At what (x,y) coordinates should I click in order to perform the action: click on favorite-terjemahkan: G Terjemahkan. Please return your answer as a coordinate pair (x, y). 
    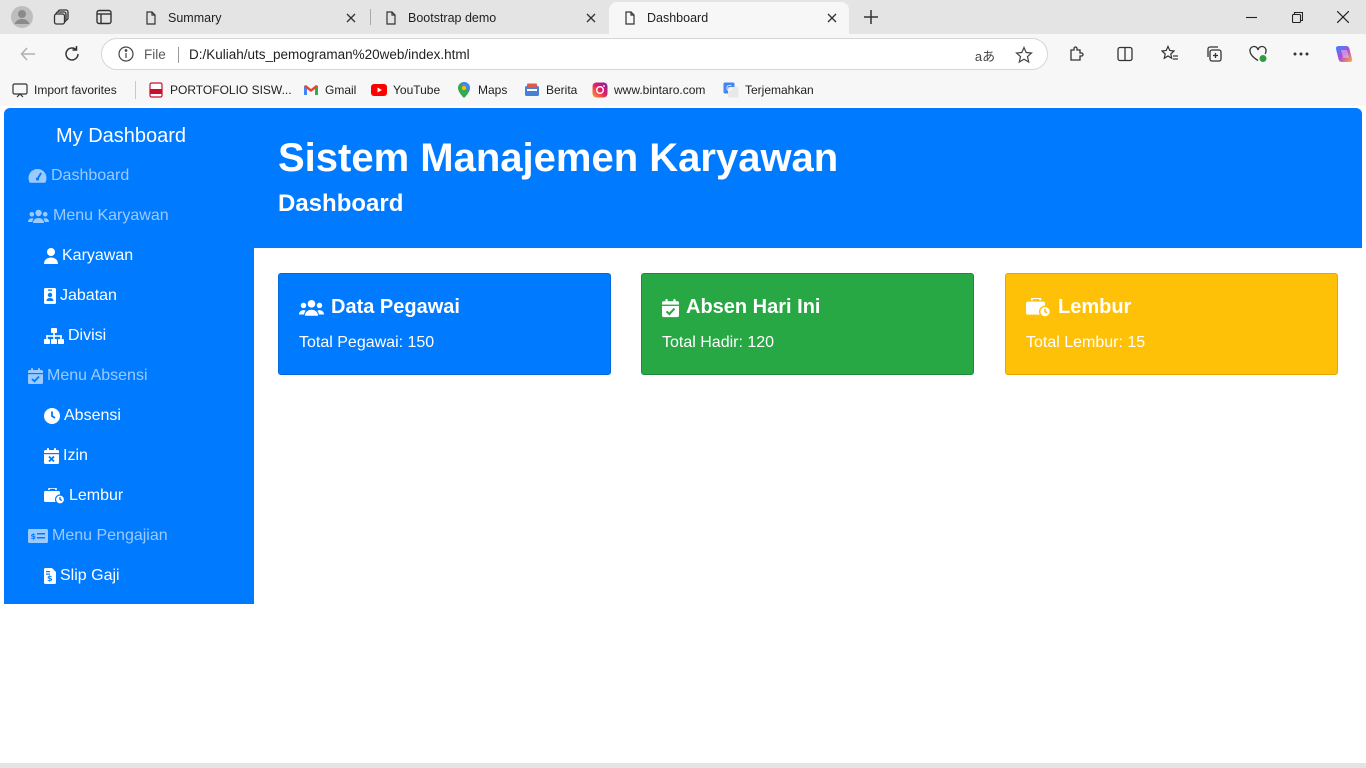
    Looking at the image, I should click on (768, 90).